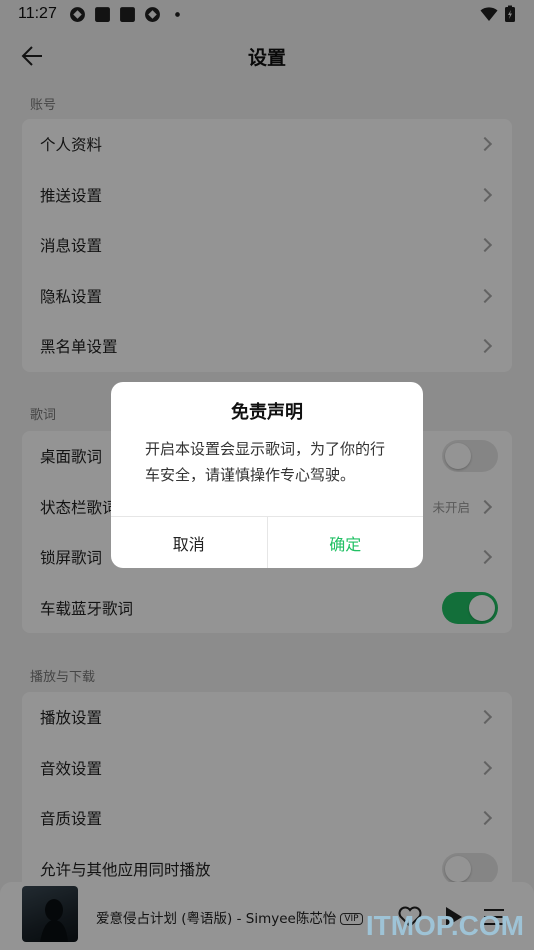  I want to click on dialog-buttons: 取消 确定, so click(267, 542).